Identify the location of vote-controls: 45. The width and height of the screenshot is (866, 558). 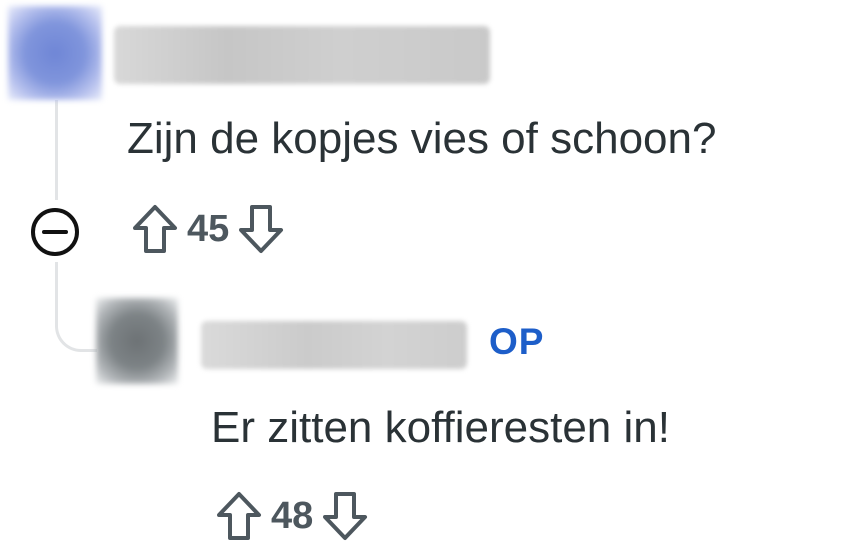
(208, 229).